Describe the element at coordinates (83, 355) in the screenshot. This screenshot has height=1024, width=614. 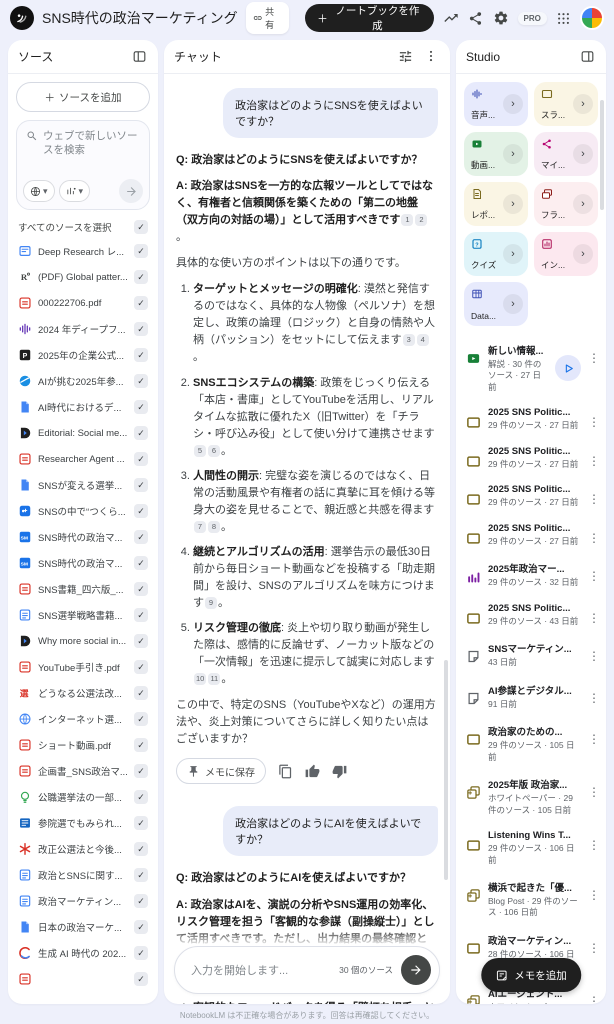
I see `source-row: P 2025年の企業公式... ✓` at that location.